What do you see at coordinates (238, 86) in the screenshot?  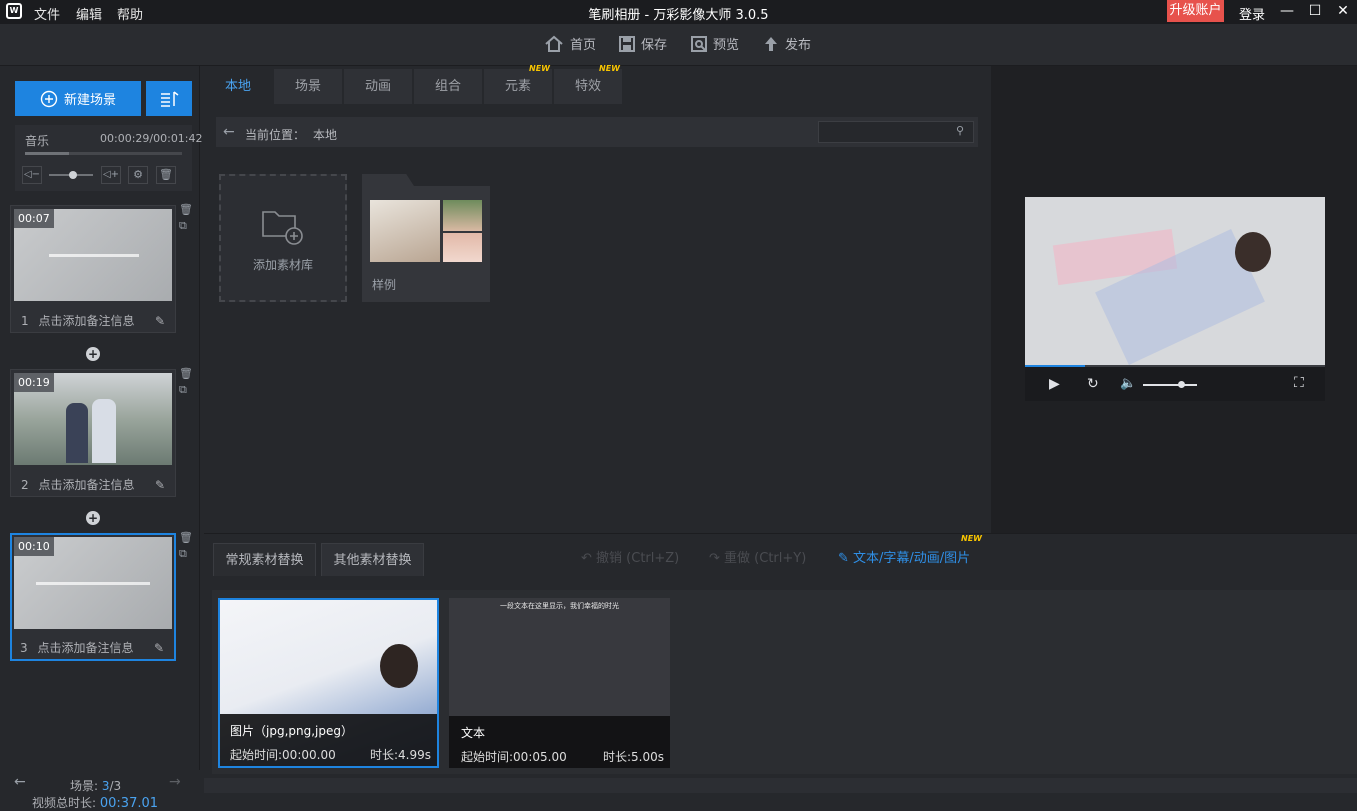 I see `tab-local: 本地` at bounding box center [238, 86].